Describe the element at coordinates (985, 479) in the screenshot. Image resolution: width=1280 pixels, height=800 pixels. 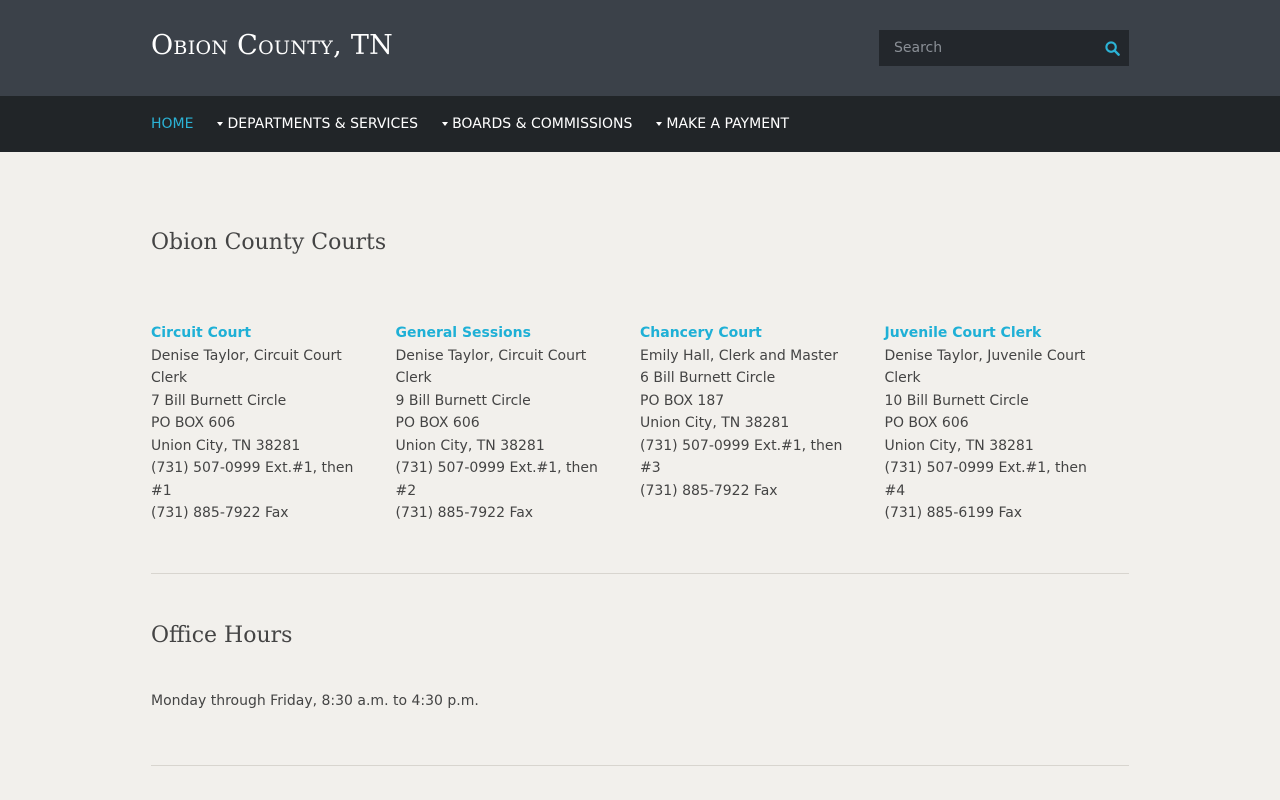
I see `court-phone: (731) 507-0999 Ext.#1, then #4` at that location.